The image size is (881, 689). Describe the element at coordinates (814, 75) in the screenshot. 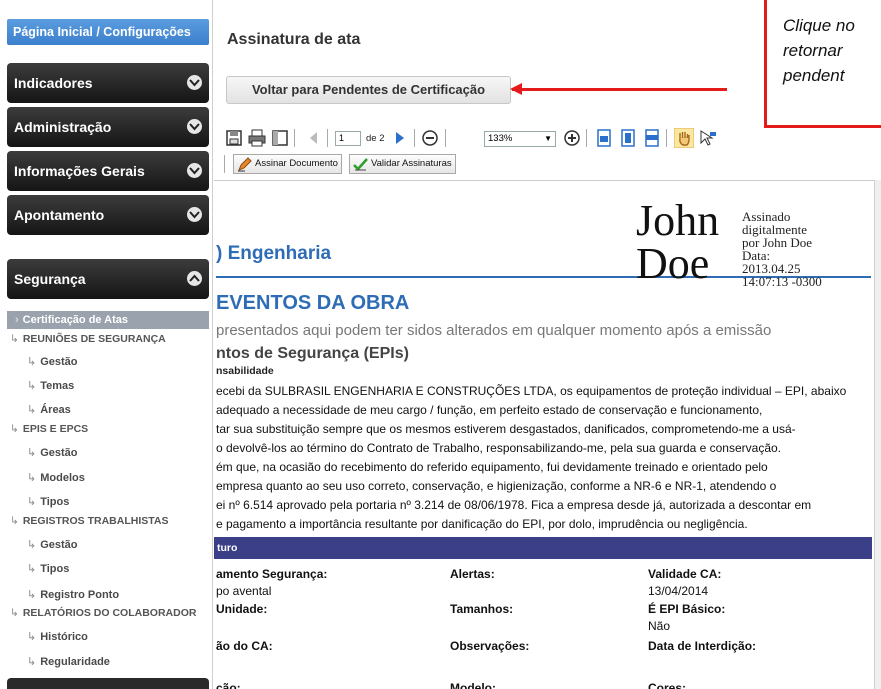

I see `callout-line: pendent` at that location.